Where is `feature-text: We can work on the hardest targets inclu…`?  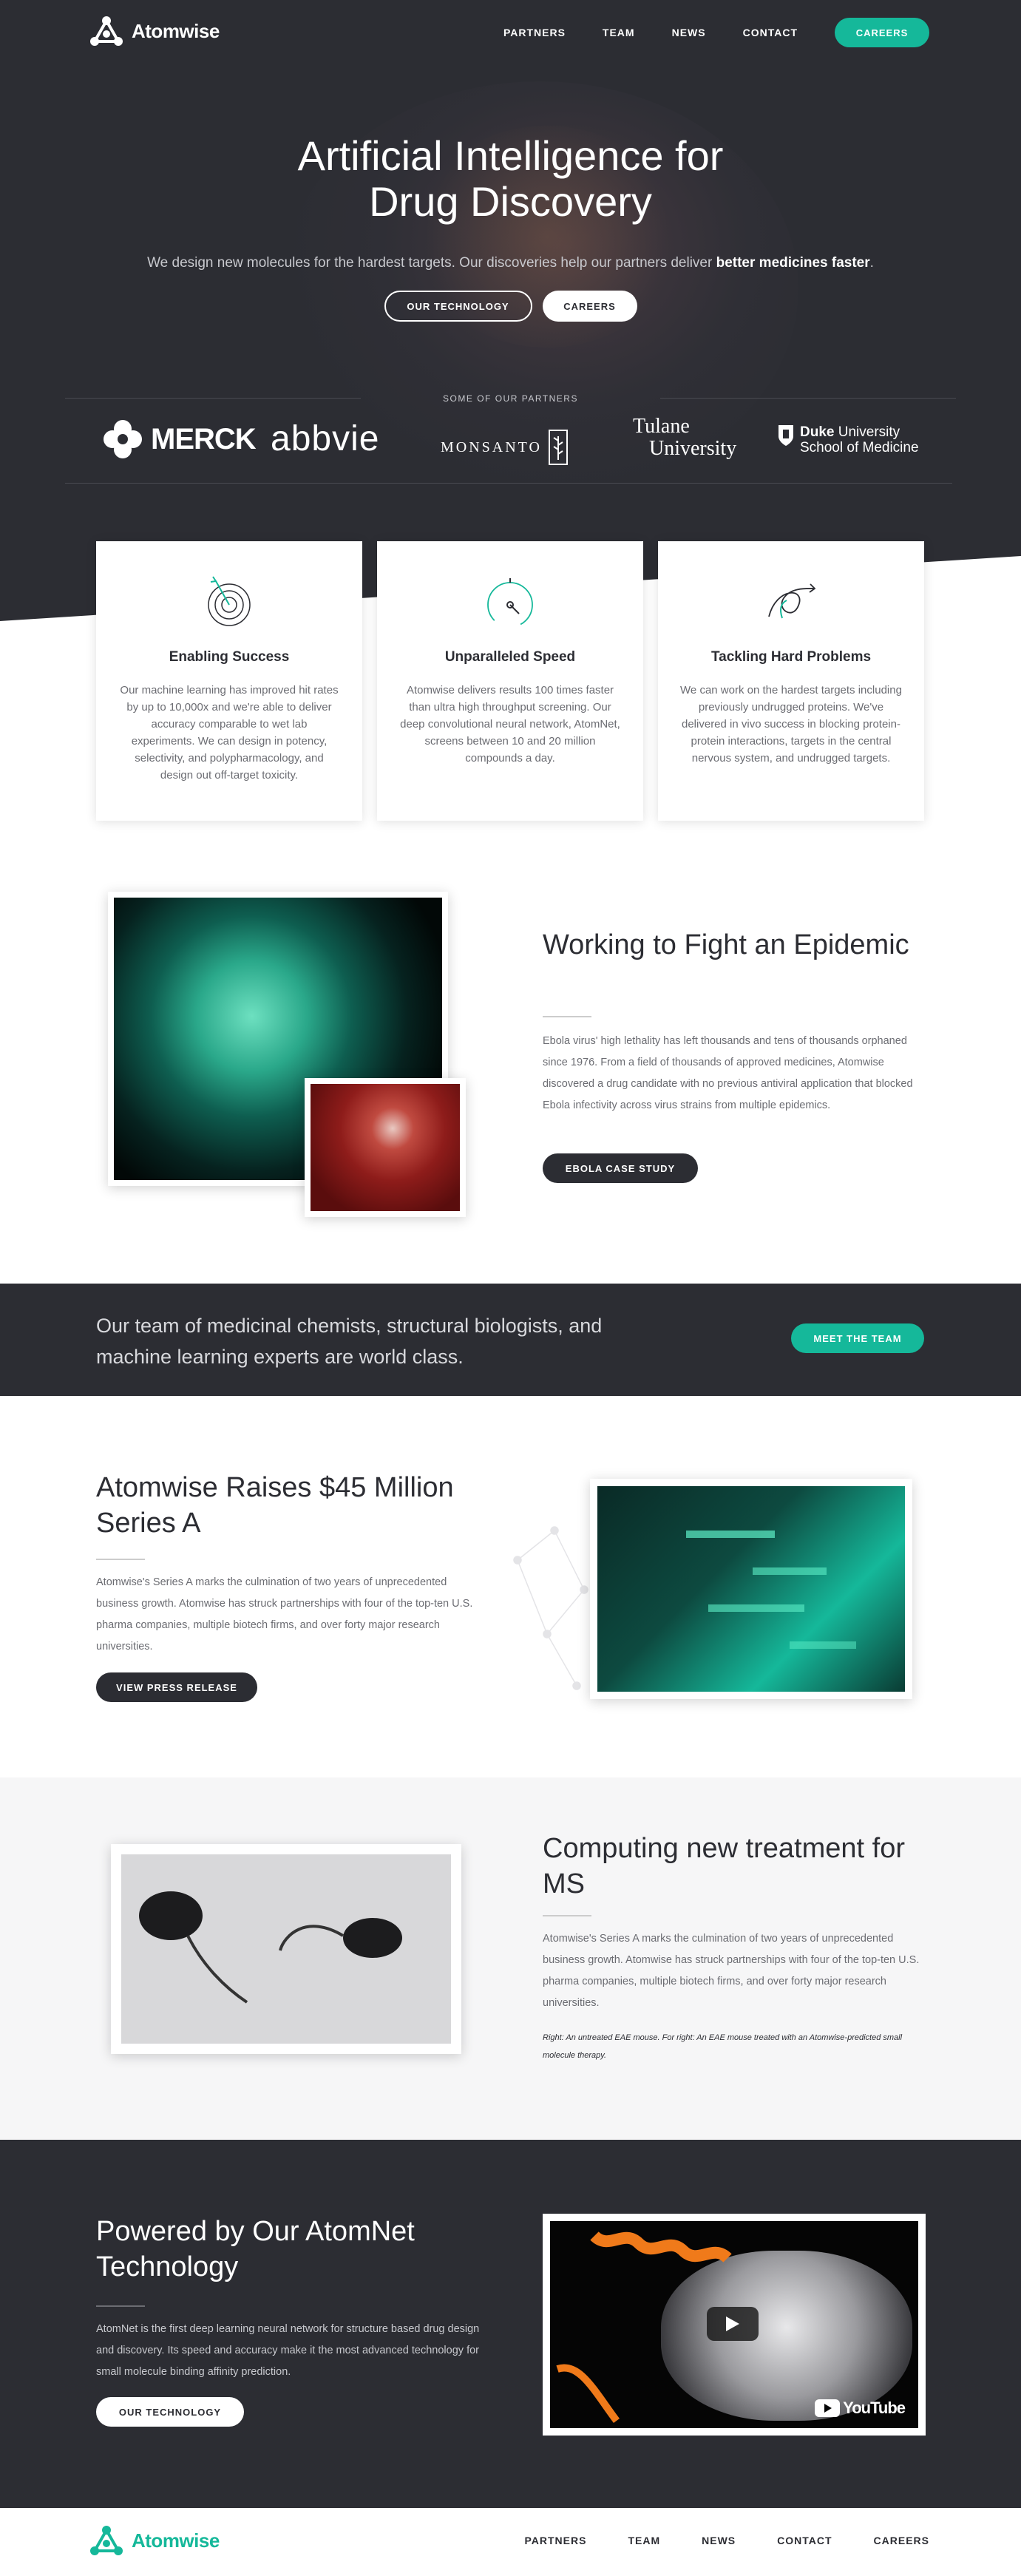 feature-text: We can work on the hardest targets inclu… is located at coordinates (791, 724).